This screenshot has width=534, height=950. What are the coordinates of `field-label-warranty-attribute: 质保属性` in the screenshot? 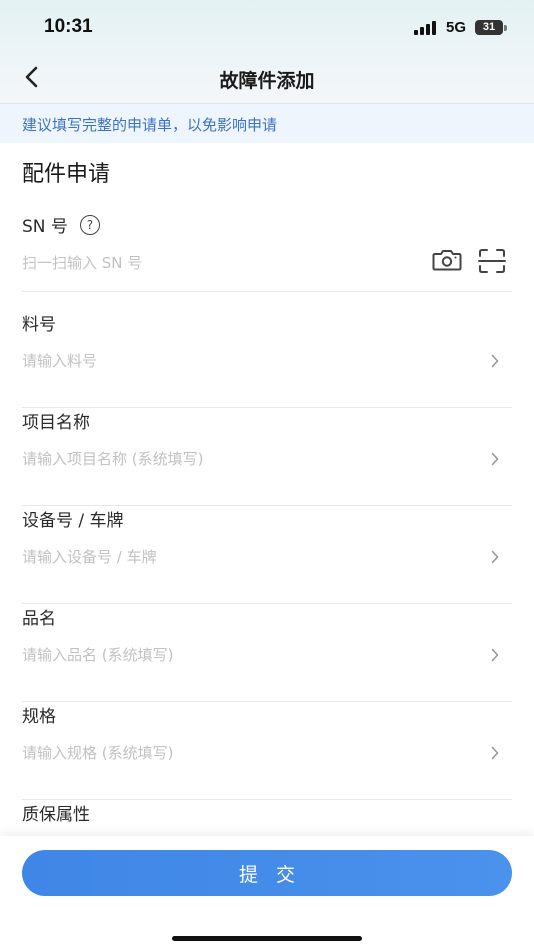 It's located at (56, 815).